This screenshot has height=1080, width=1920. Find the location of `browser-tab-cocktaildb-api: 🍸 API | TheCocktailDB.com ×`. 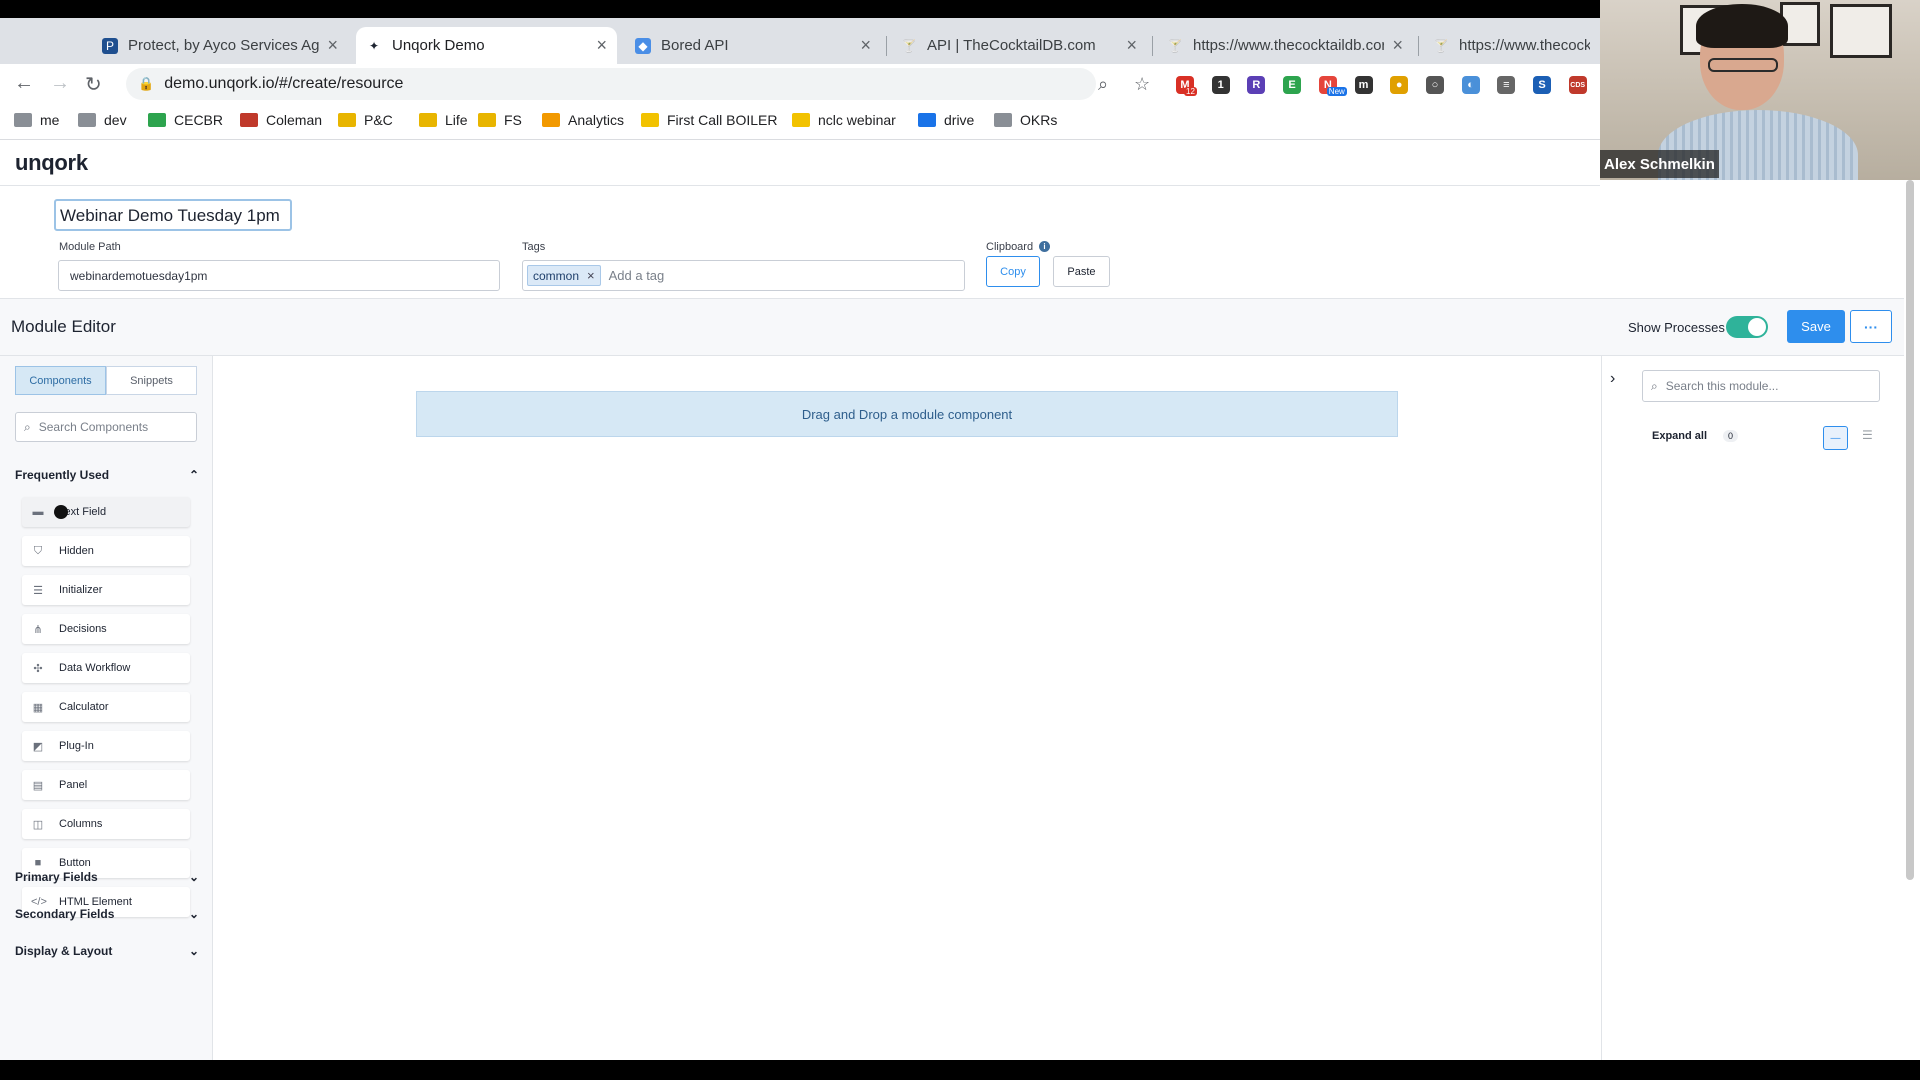

browser-tab-cocktaildb-api: 🍸 API | TheCocktailDB.com × is located at coordinates (1019, 45).